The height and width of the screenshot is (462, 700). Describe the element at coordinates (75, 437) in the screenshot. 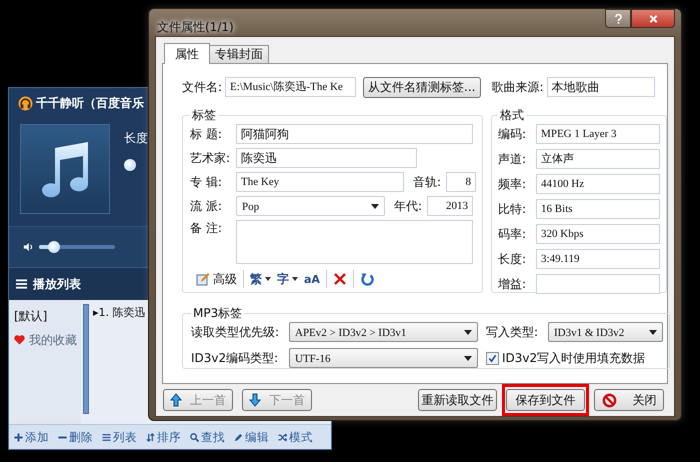

I see `toolbar-button: 删除` at that location.